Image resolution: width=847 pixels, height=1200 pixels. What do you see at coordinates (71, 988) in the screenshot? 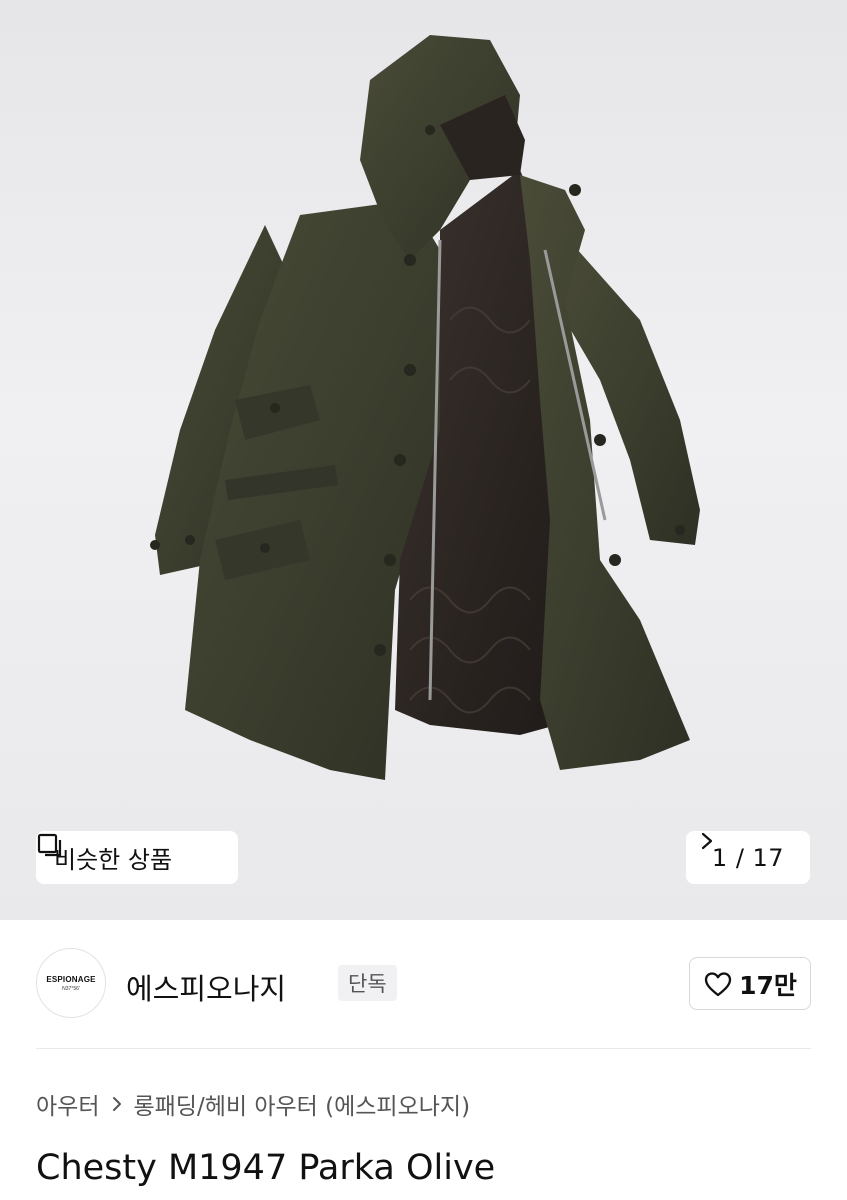
I see `brand-logo-subtext: N37°56'` at bounding box center [71, 988].